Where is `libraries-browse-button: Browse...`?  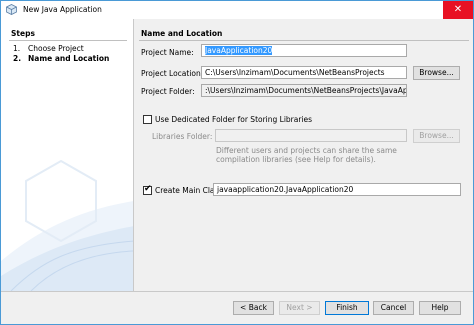 libraries-browse-button: Browse... is located at coordinates (436, 136).